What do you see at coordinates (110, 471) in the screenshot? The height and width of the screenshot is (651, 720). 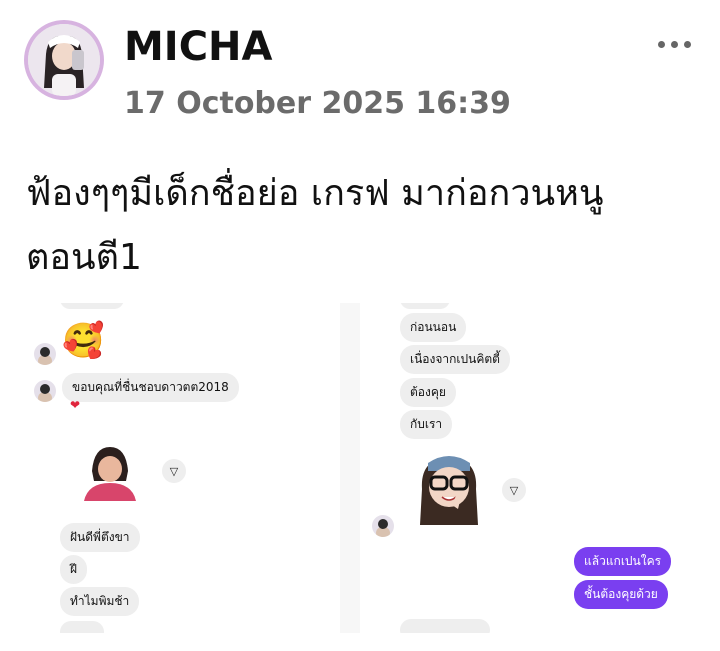 I see `sticker-photo` at bounding box center [110, 471].